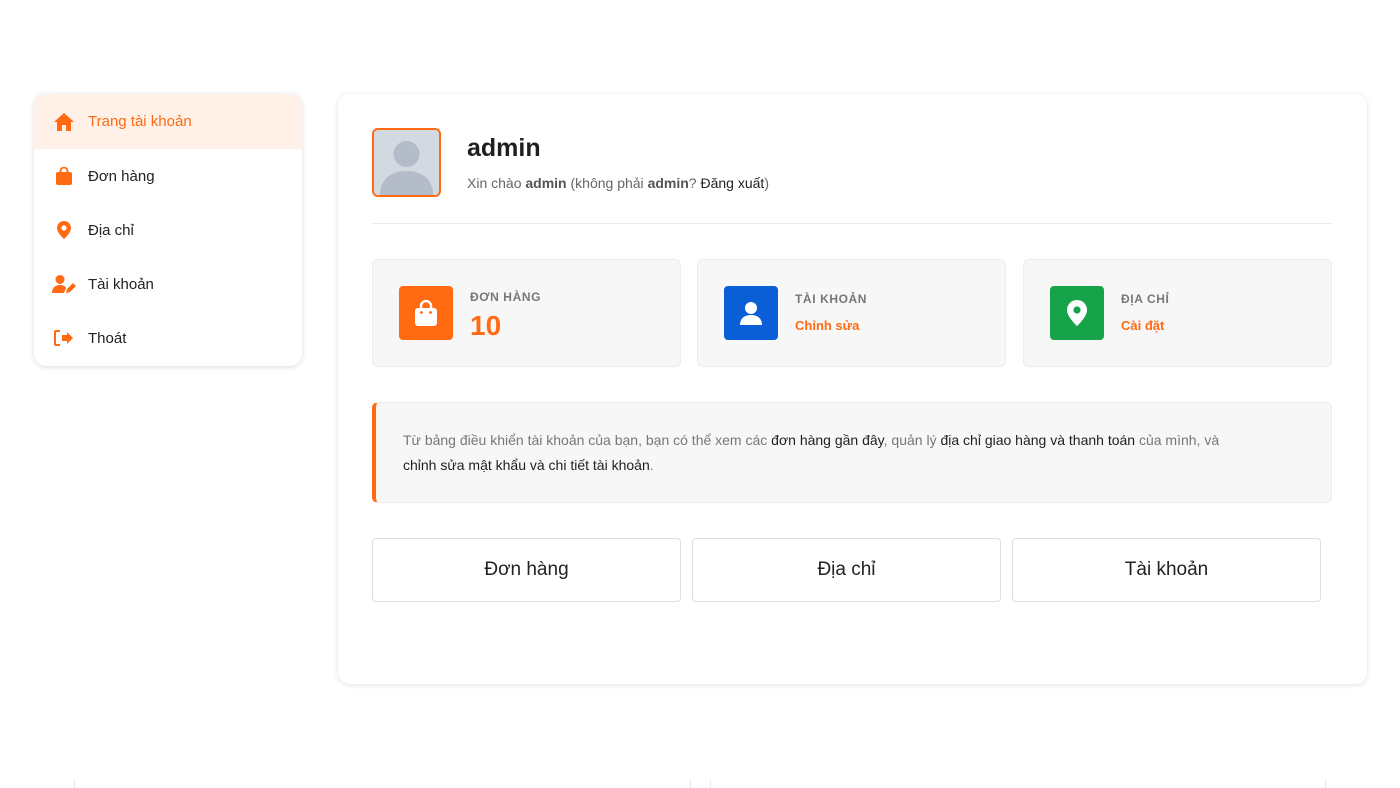  I want to click on sidebar-item-label: Tài khoản, so click(121, 284).